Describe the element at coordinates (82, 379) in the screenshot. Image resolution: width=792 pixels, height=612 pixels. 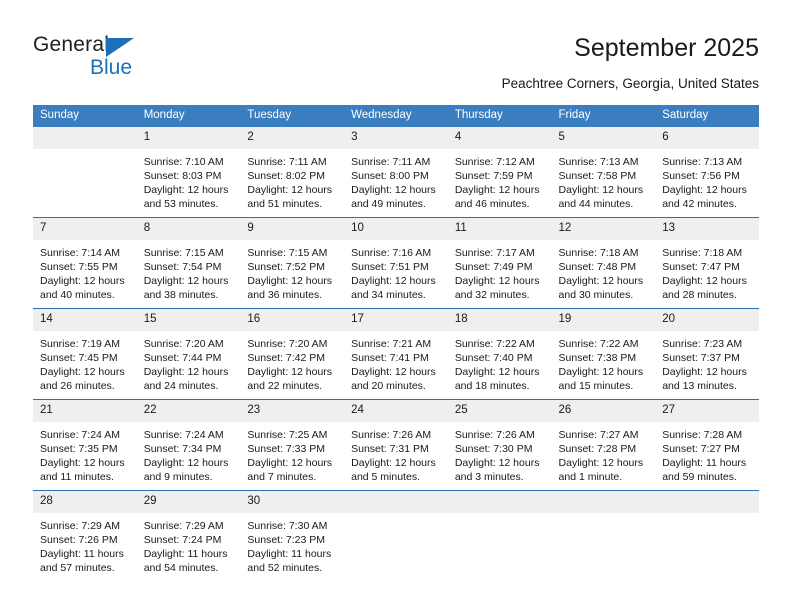
I see `daylight-text: Daylight: 12 hours and 26 minutes.` at that location.